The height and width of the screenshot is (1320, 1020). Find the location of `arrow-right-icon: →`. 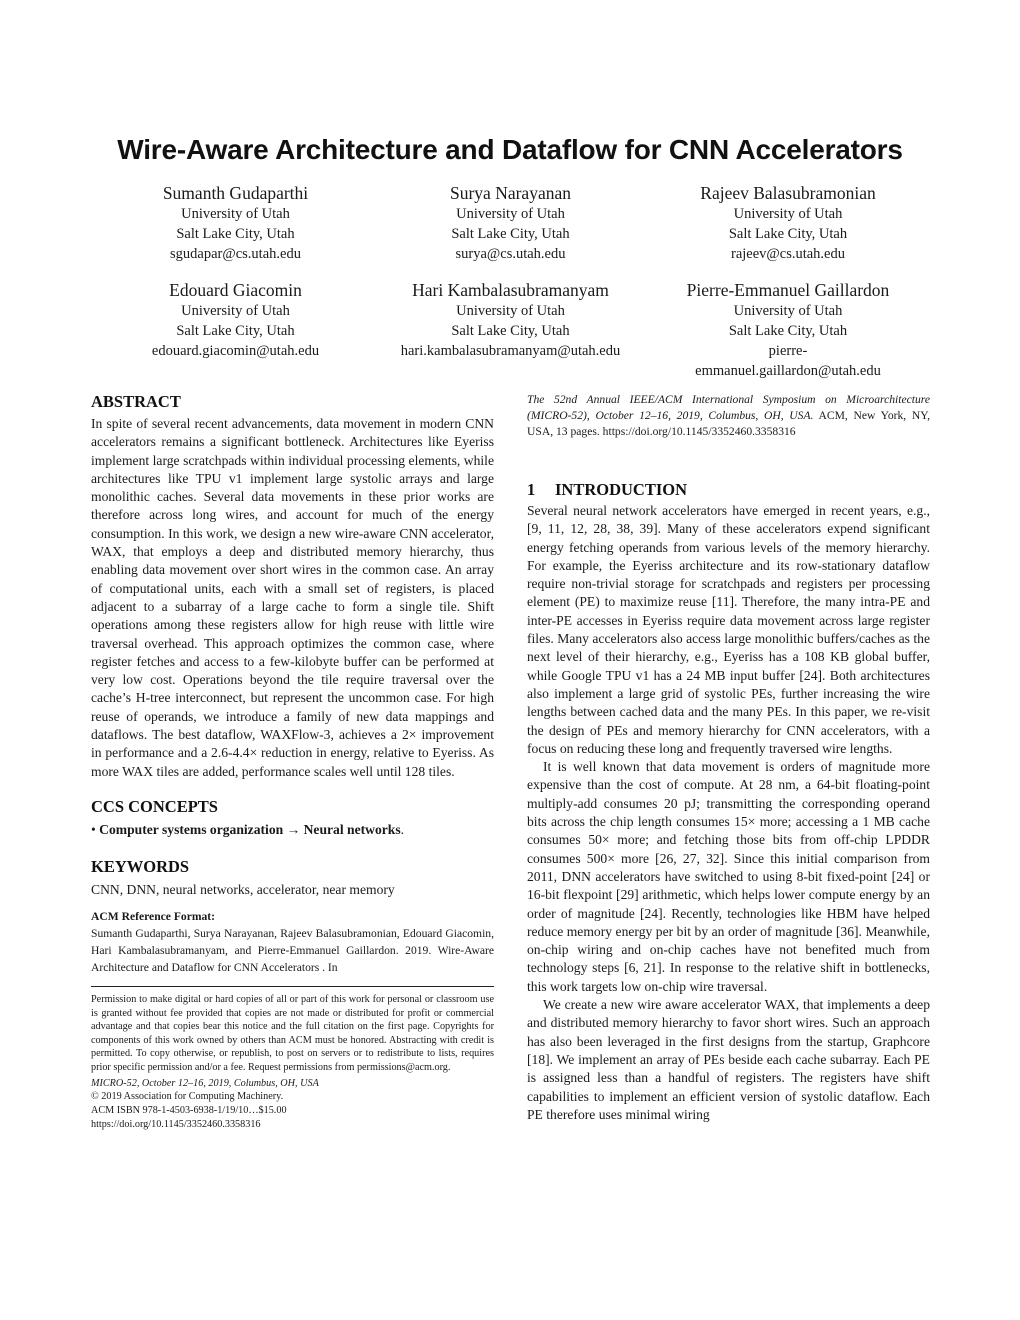

arrow-right-icon: → is located at coordinates (293, 829).